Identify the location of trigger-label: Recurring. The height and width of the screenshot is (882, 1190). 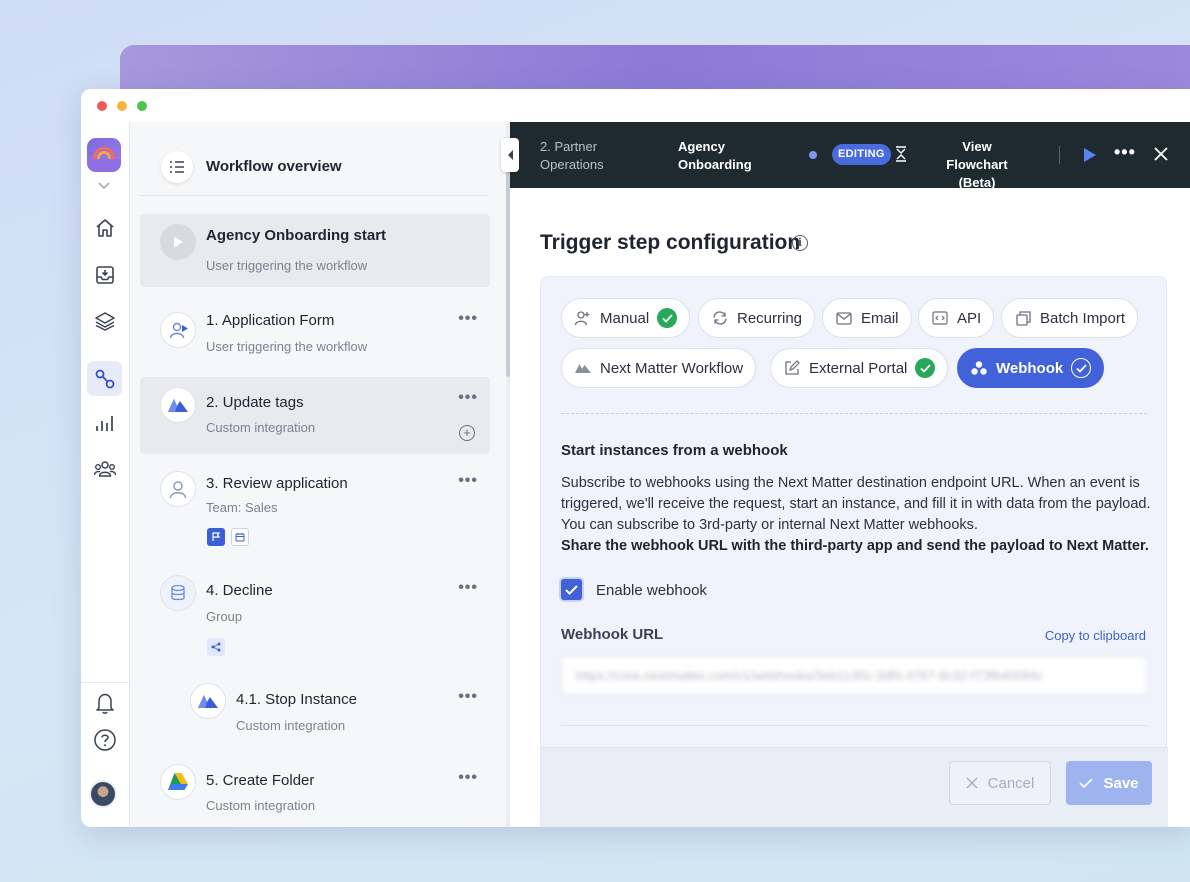
(770, 318).